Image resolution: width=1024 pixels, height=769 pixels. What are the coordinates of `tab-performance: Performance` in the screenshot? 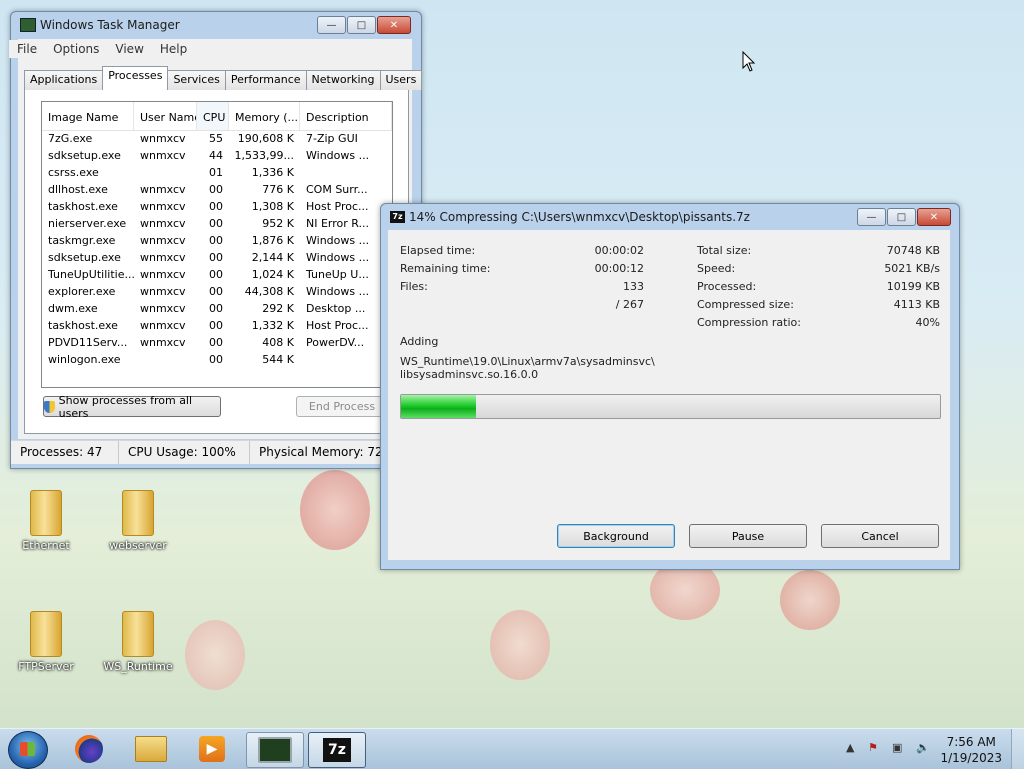 It's located at (265, 80).